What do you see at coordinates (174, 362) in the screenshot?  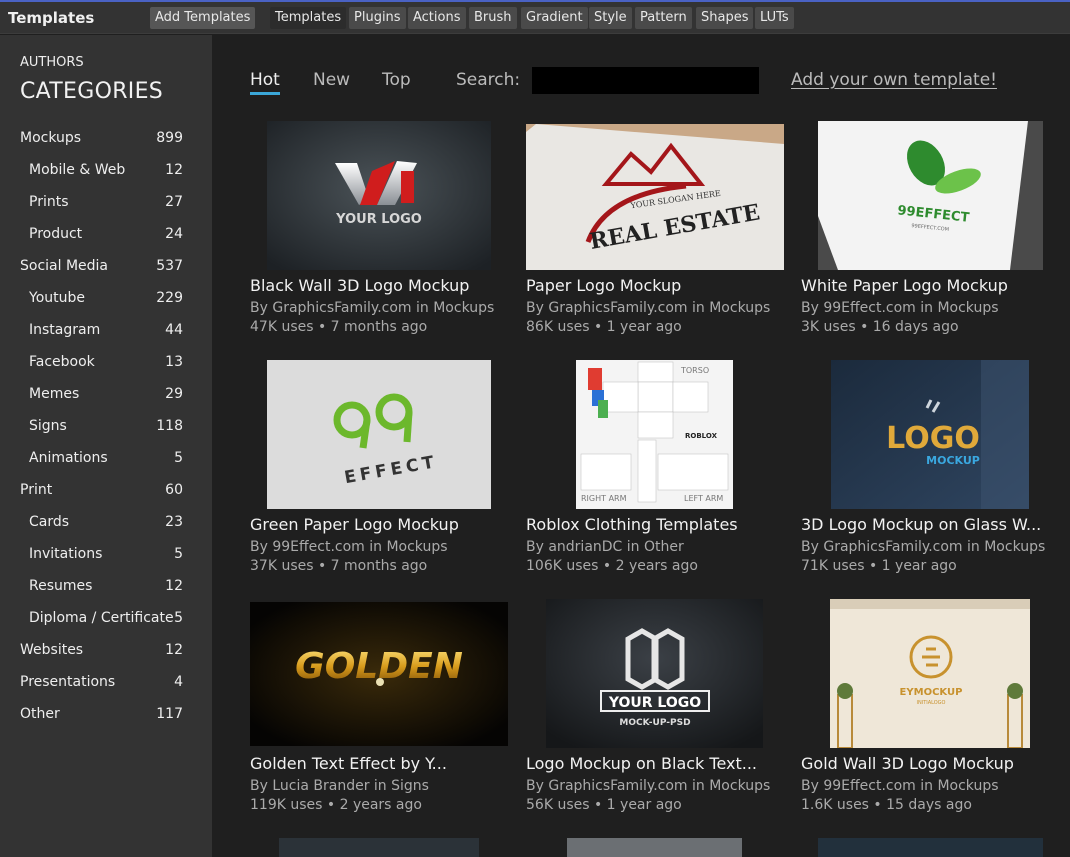 I see `sidebar-item-count: 13` at bounding box center [174, 362].